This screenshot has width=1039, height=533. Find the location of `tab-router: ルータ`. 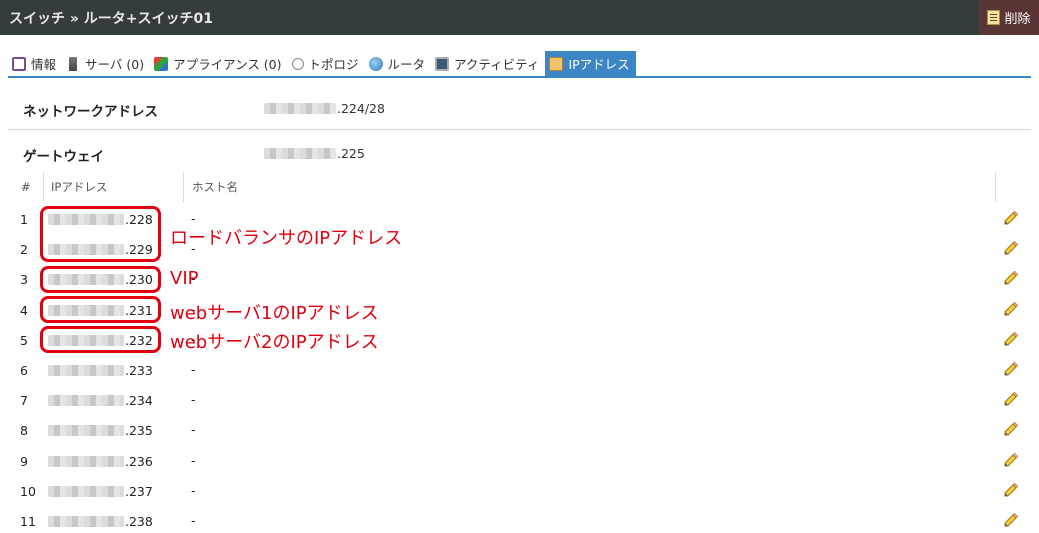

tab-router: ルータ is located at coordinates (398, 63).